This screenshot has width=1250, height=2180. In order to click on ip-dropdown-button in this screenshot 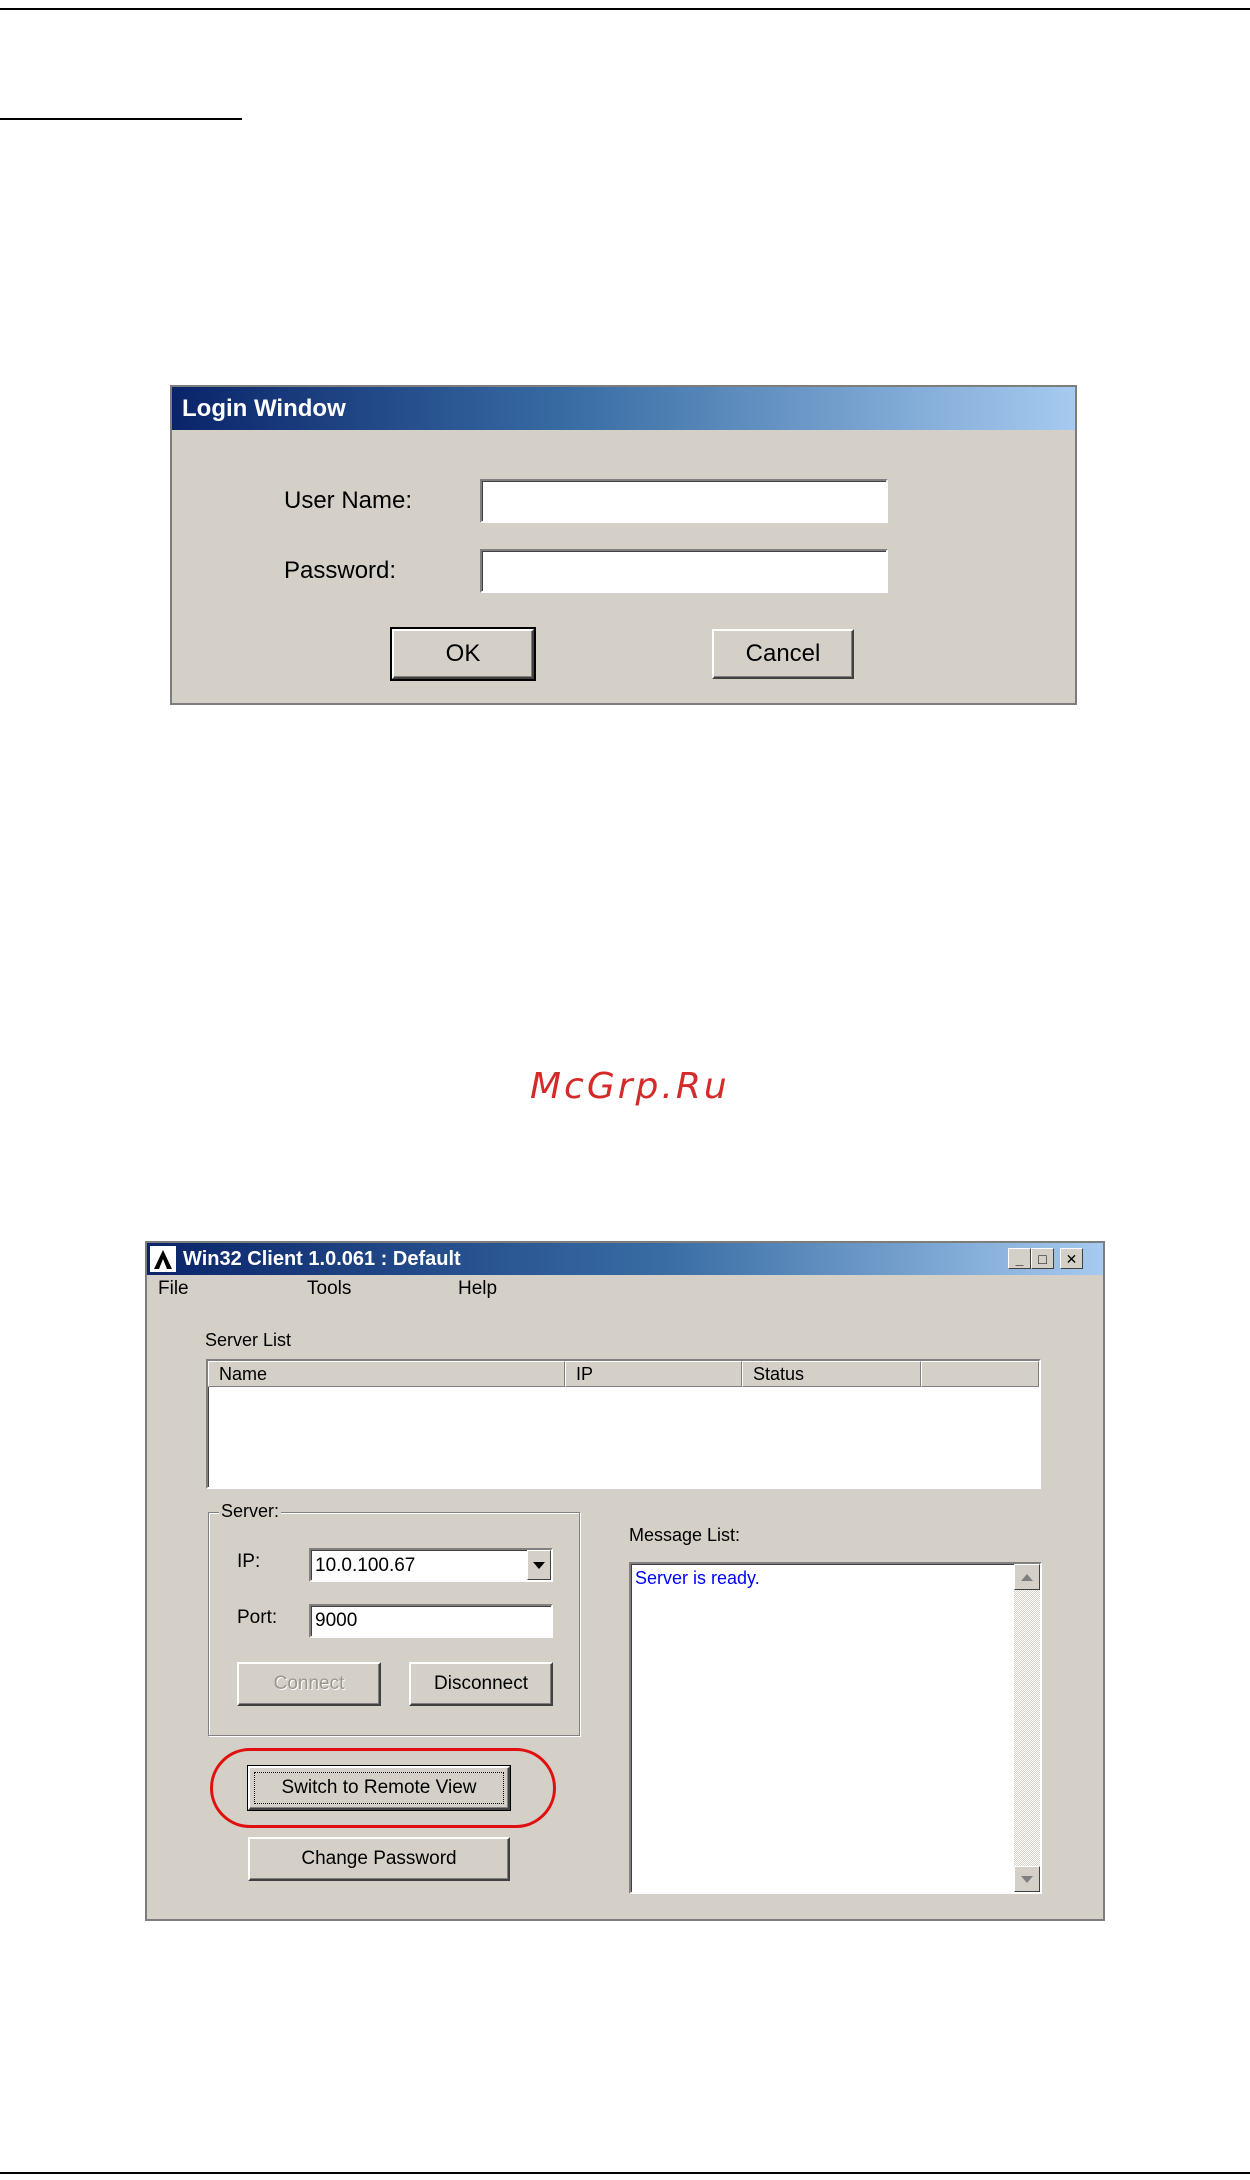, I will do `click(539, 1565)`.